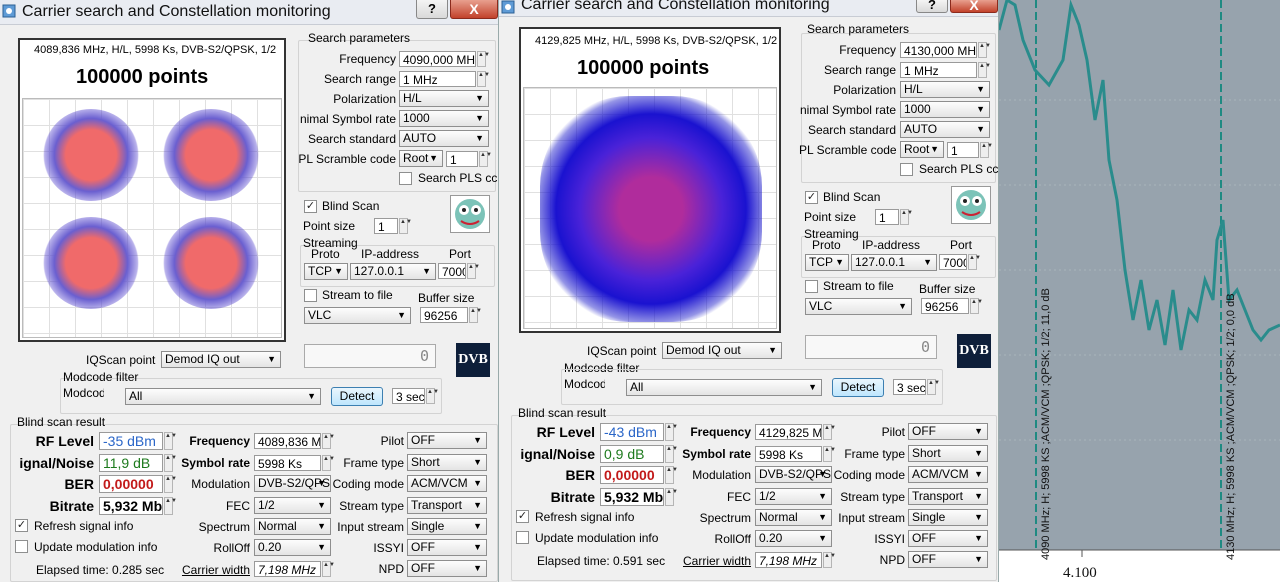 The width and height of the screenshot is (1280, 585). Describe the element at coordinates (917, 109) in the screenshot. I see `symbol-rate-value: 1000` at that location.